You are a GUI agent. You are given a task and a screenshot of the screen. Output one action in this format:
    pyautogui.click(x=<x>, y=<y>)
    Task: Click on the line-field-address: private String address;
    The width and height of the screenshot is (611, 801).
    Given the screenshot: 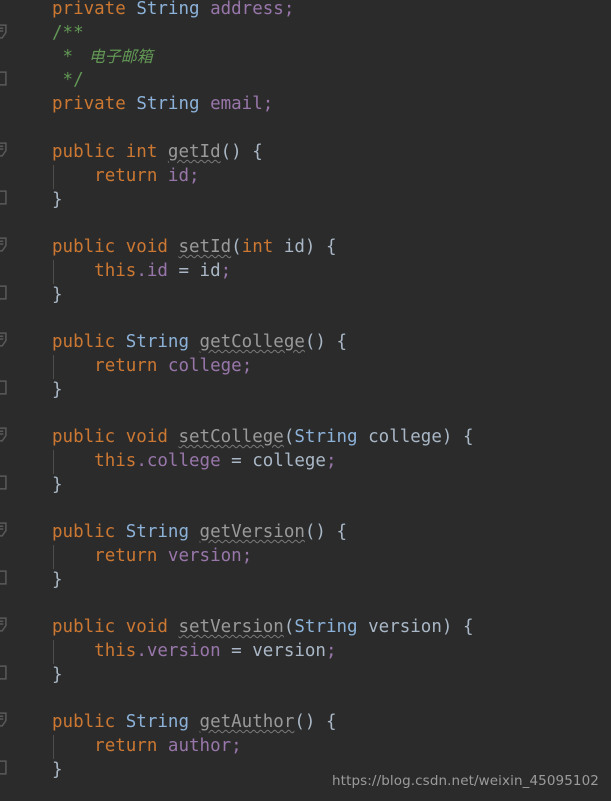 What is the action you would take?
    pyautogui.click(x=173, y=11)
    